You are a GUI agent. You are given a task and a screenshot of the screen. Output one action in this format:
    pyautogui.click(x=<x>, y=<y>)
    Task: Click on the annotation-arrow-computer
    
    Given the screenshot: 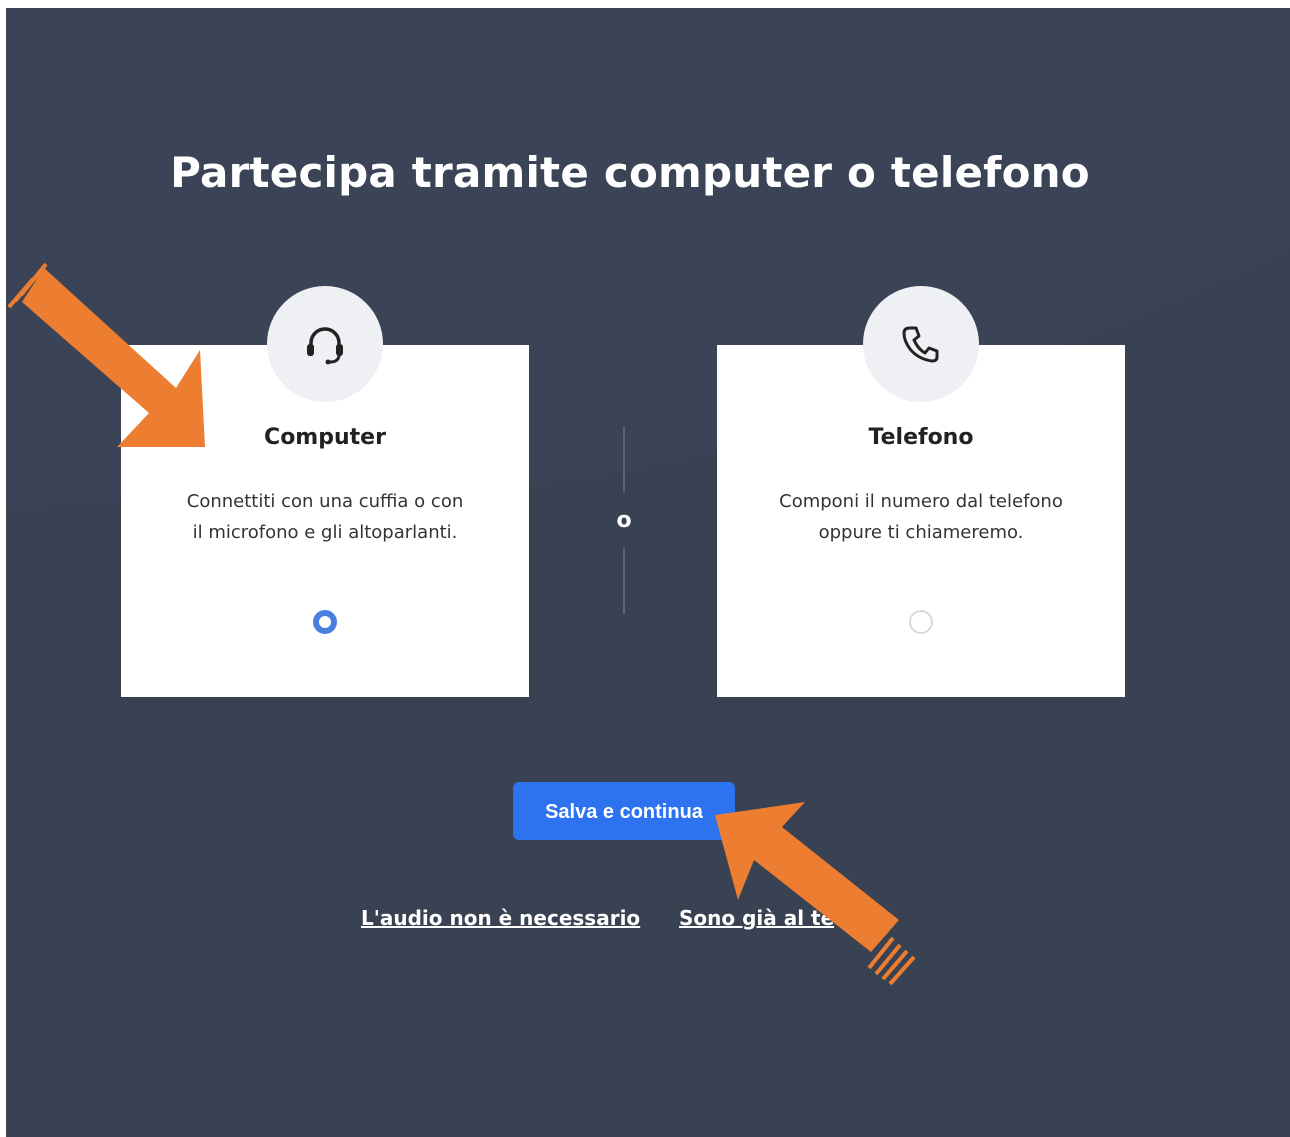 What is the action you would take?
    pyautogui.click(x=106, y=354)
    